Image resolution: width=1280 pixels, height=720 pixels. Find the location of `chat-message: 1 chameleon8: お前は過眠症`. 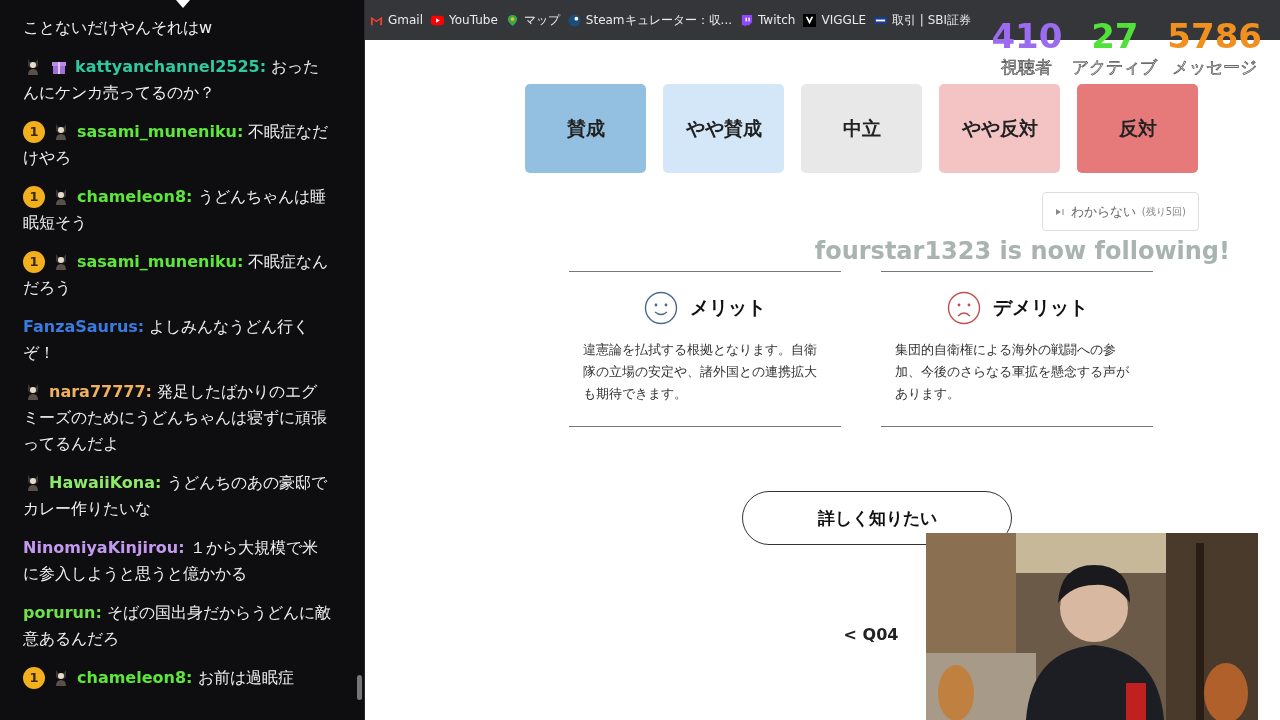

chat-message: 1 chameleon8: お前は過眠症 is located at coordinates (178, 678).